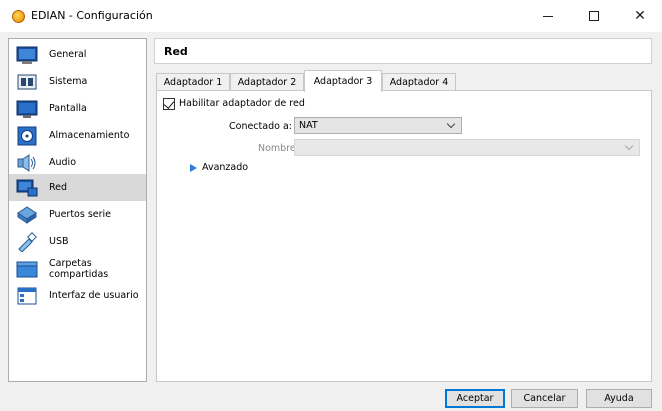  Describe the element at coordinates (260, 126) in the screenshot. I see `connected-to-label: Conectado a:` at that location.